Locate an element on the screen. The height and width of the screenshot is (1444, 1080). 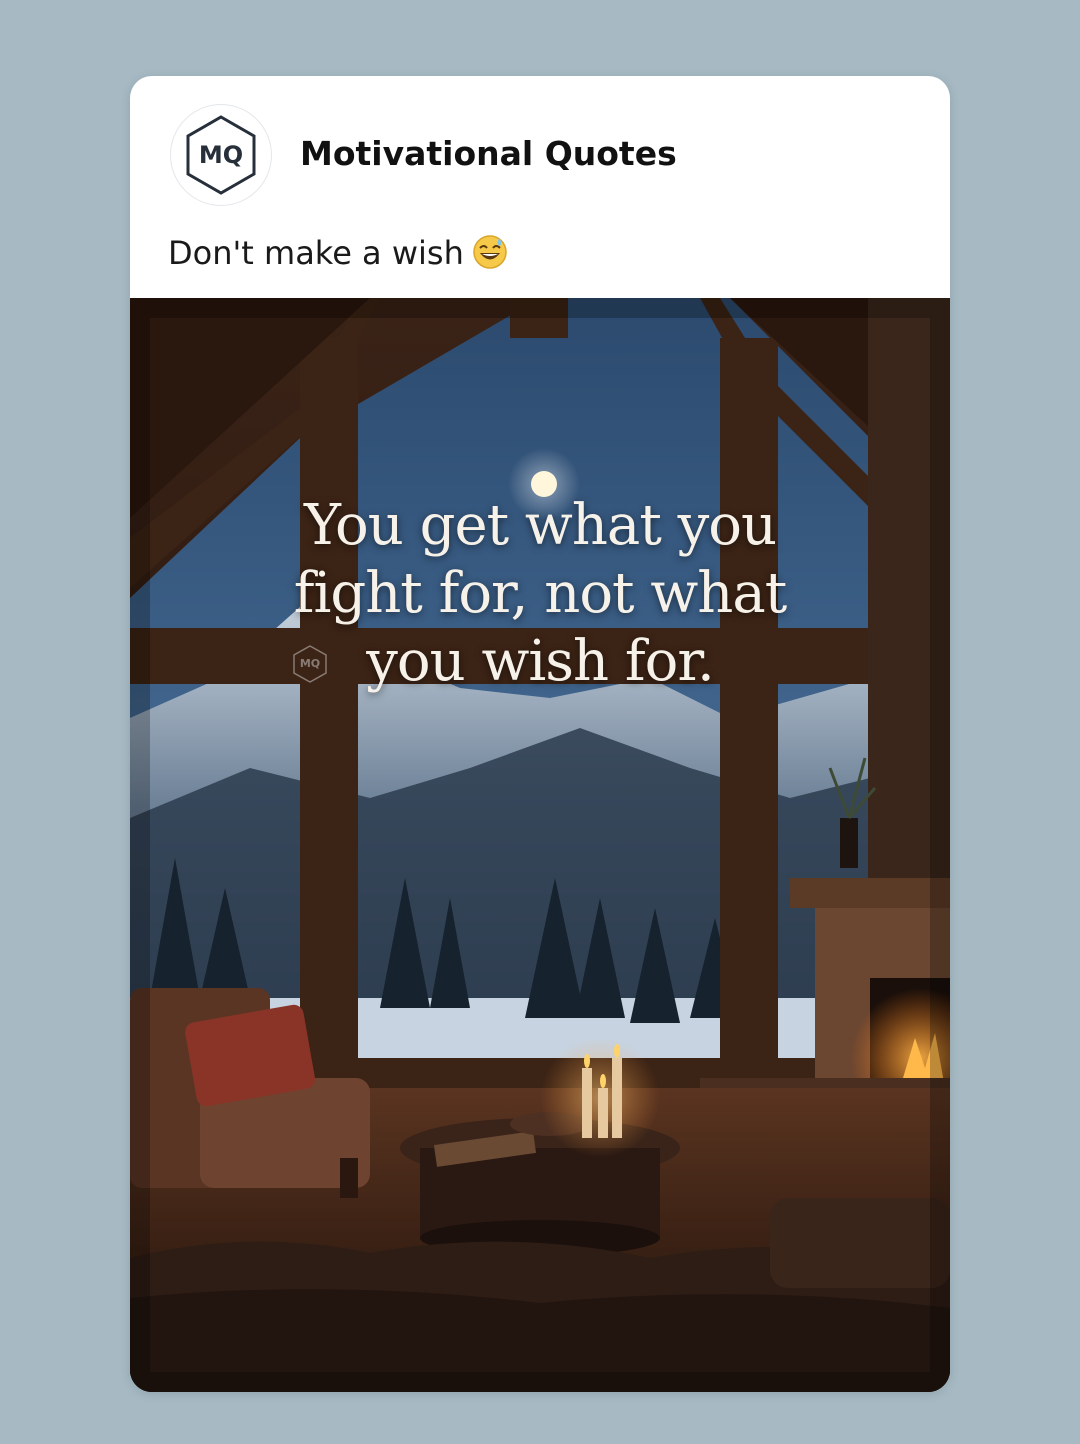
post-caption: Don't make a wish is located at coordinates (338, 253).